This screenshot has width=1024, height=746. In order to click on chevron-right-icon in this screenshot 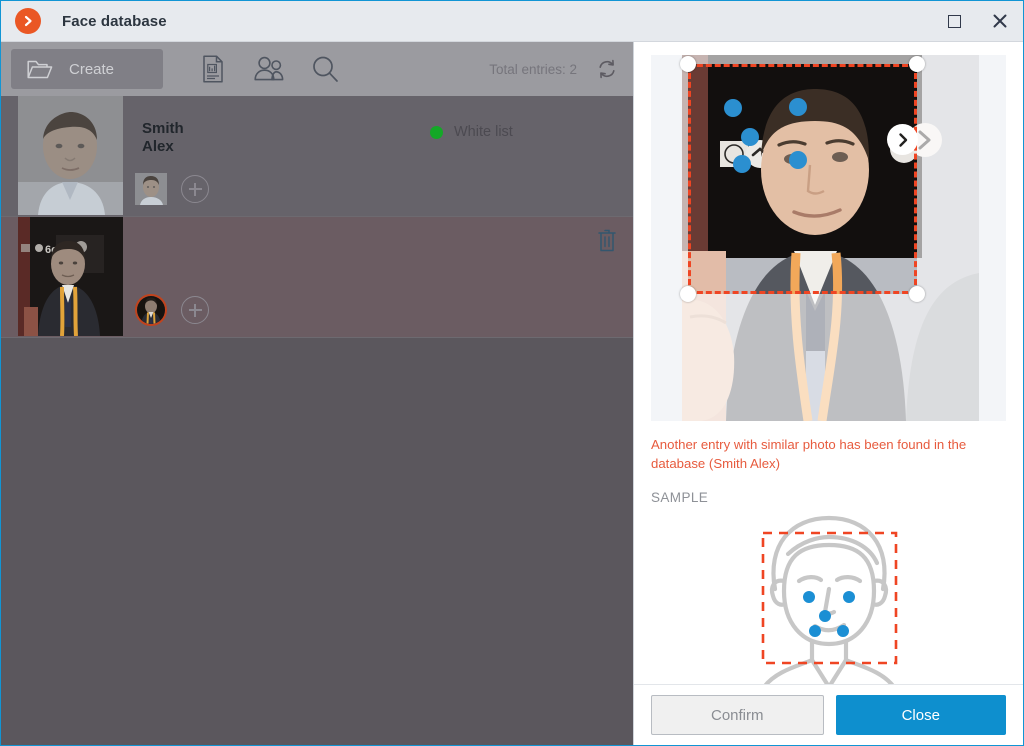, I will do `click(902, 139)`.